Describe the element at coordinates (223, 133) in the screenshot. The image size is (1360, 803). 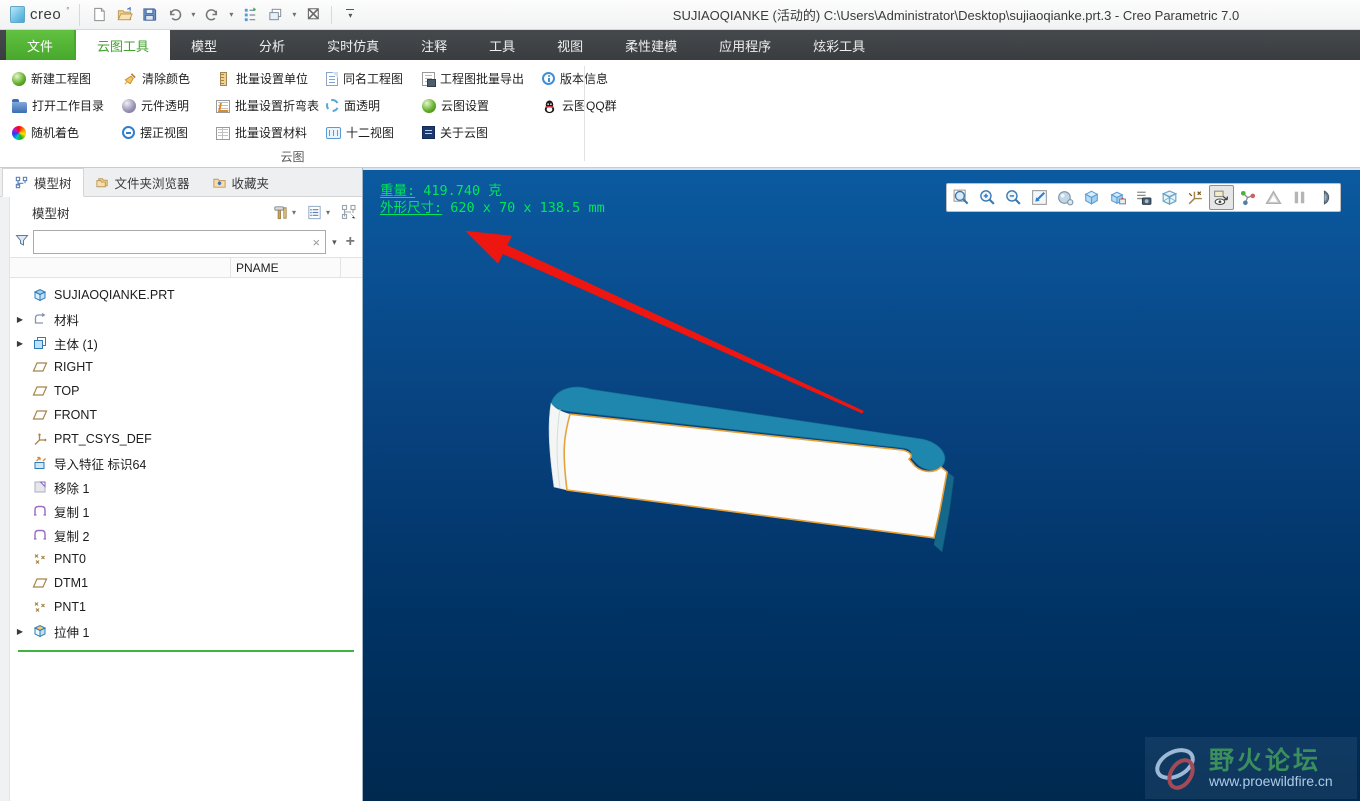
I see `material-table-icon` at that location.